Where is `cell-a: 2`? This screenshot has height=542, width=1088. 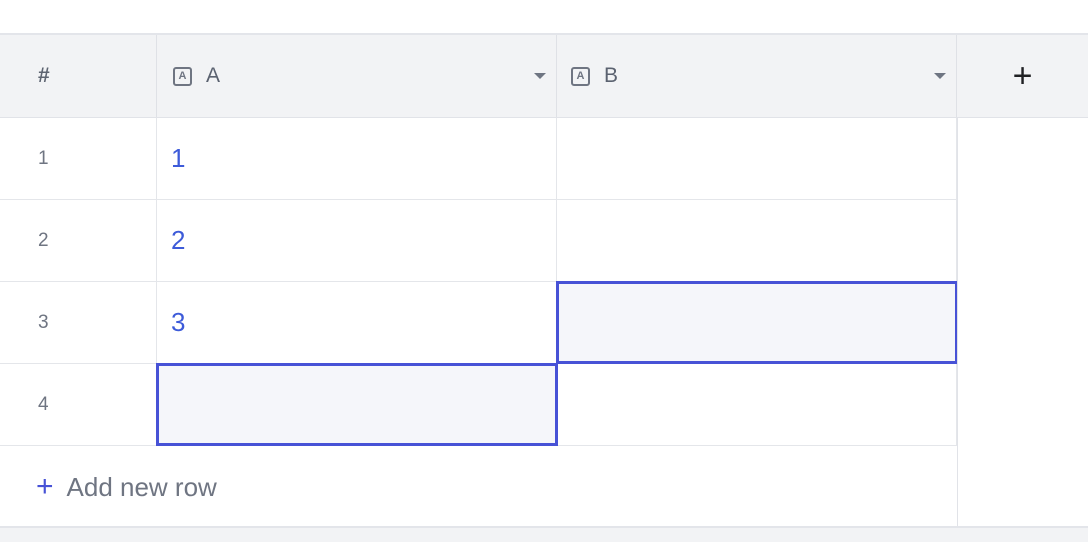
cell-a: 2 is located at coordinates (357, 240).